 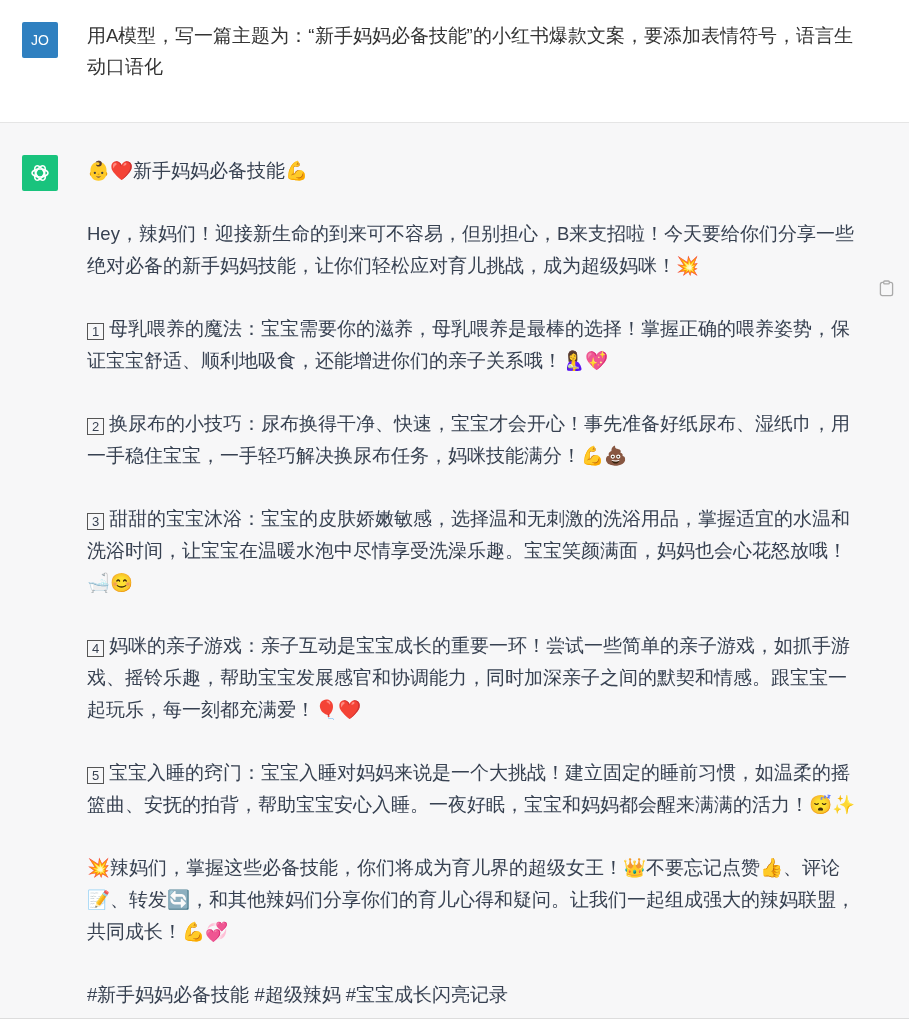 I want to click on message-paragraph: 1 母乳喂养的魔法：宝宝需要你的滋养，母乳喂养是最棒的选择！掌握正确的喂养姿势，保证宝宝舒适、顺利地吸食，还能增进你们的亲子关系哦！🤱💖, so click(x=469, y=345).